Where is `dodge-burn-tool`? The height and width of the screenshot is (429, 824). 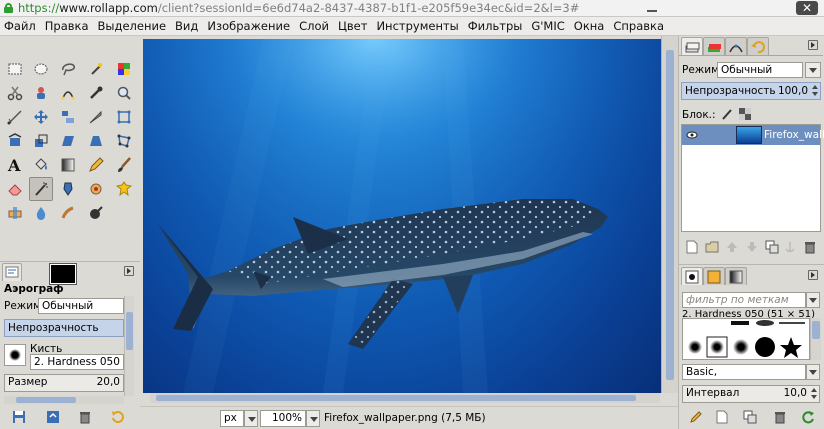 dodge-burn-tool is located at coordinates (96, 213).